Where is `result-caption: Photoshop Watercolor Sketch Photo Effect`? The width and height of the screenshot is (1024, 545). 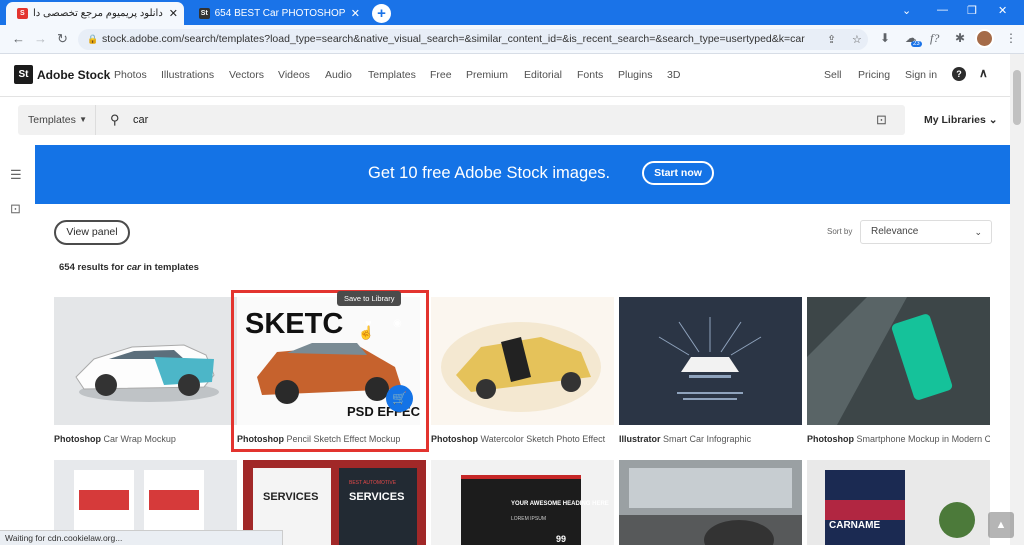
result-caption: Photoshop Watercolor Sketch Photo Effect is located at coordinates (522, 439).